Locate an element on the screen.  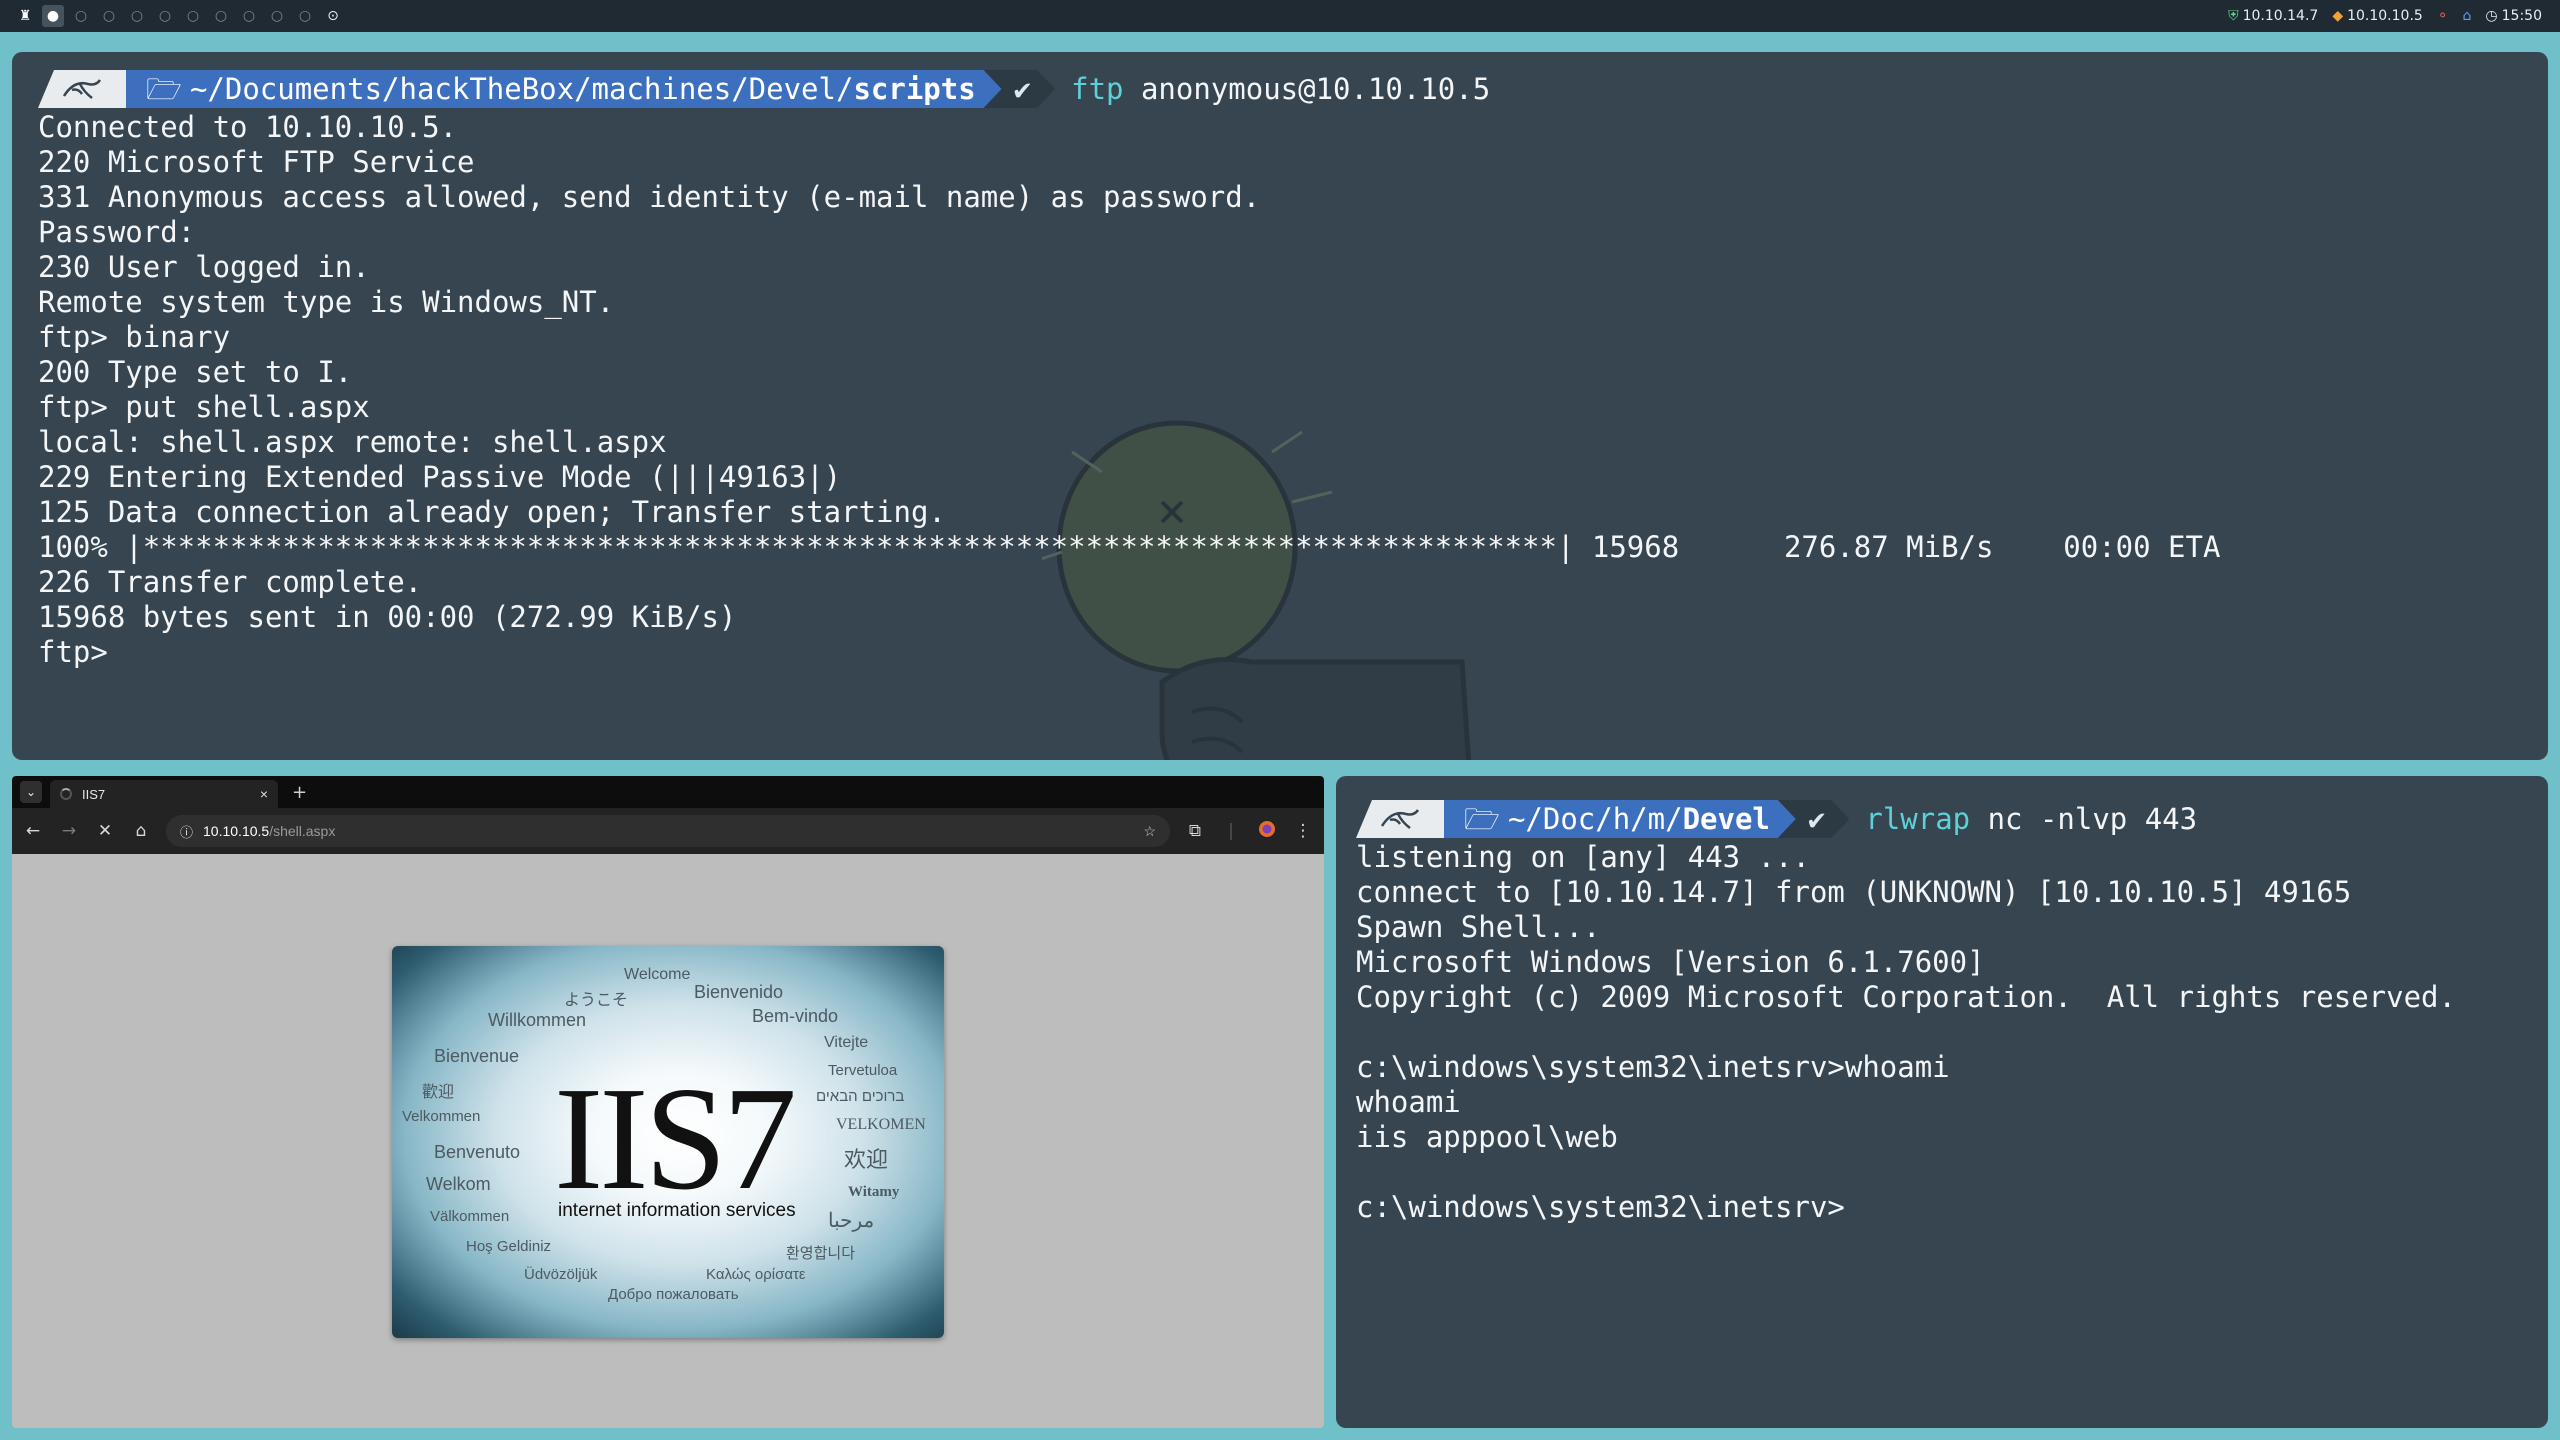
loading-spinner-icon is located at coordinates (66, 794).